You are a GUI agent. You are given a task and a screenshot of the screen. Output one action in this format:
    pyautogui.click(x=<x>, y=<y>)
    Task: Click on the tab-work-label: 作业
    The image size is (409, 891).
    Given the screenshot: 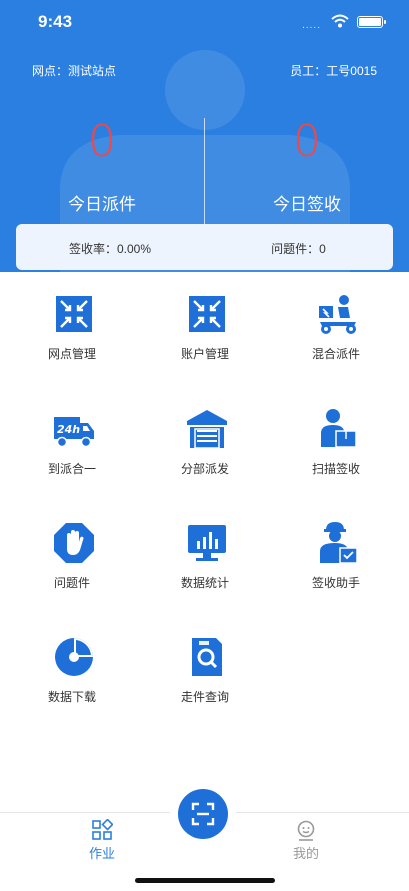 What is the action you would take?
    pyautogui.click(x=101, y=853)
    